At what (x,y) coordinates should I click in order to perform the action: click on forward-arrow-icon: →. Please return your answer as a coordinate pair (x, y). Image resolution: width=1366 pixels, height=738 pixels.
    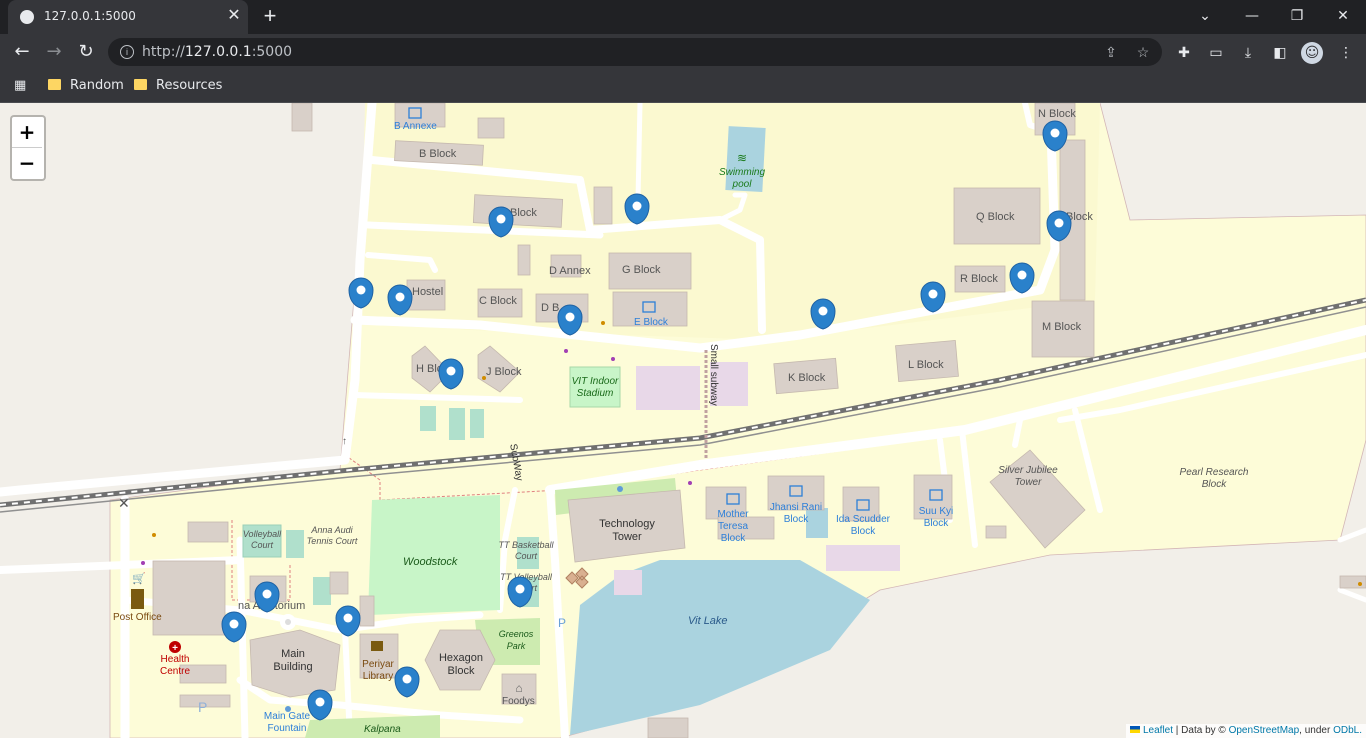
    Looking at the image, I should click on (54, 52).